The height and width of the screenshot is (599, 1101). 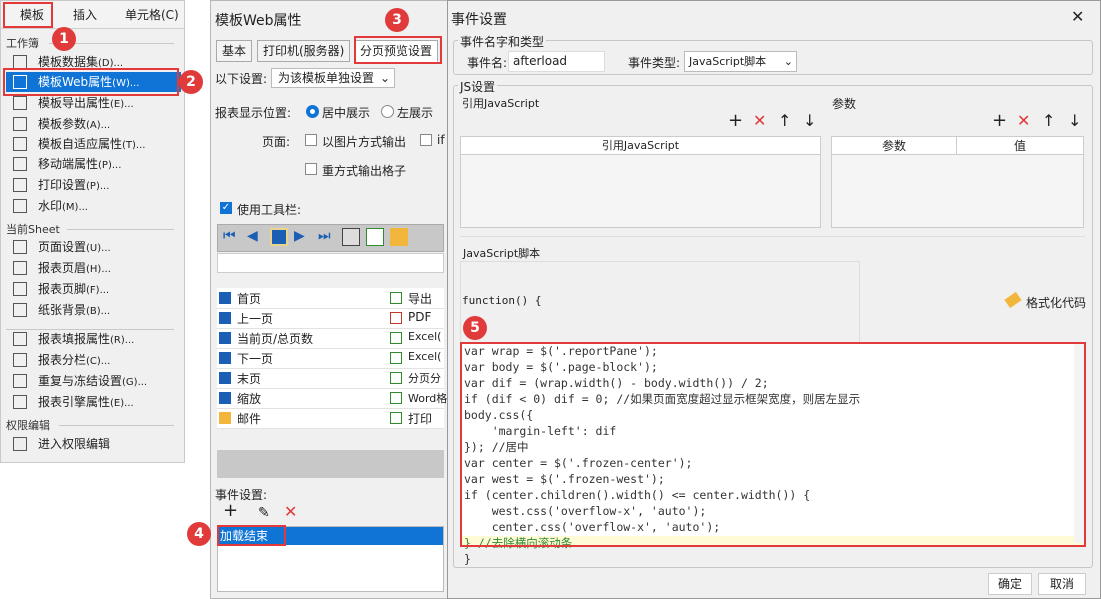 What do you see at coordinates (1074, 121) in the screenshot?
I see `param-down-icon: ↓` at bounding box center [1074, 121].